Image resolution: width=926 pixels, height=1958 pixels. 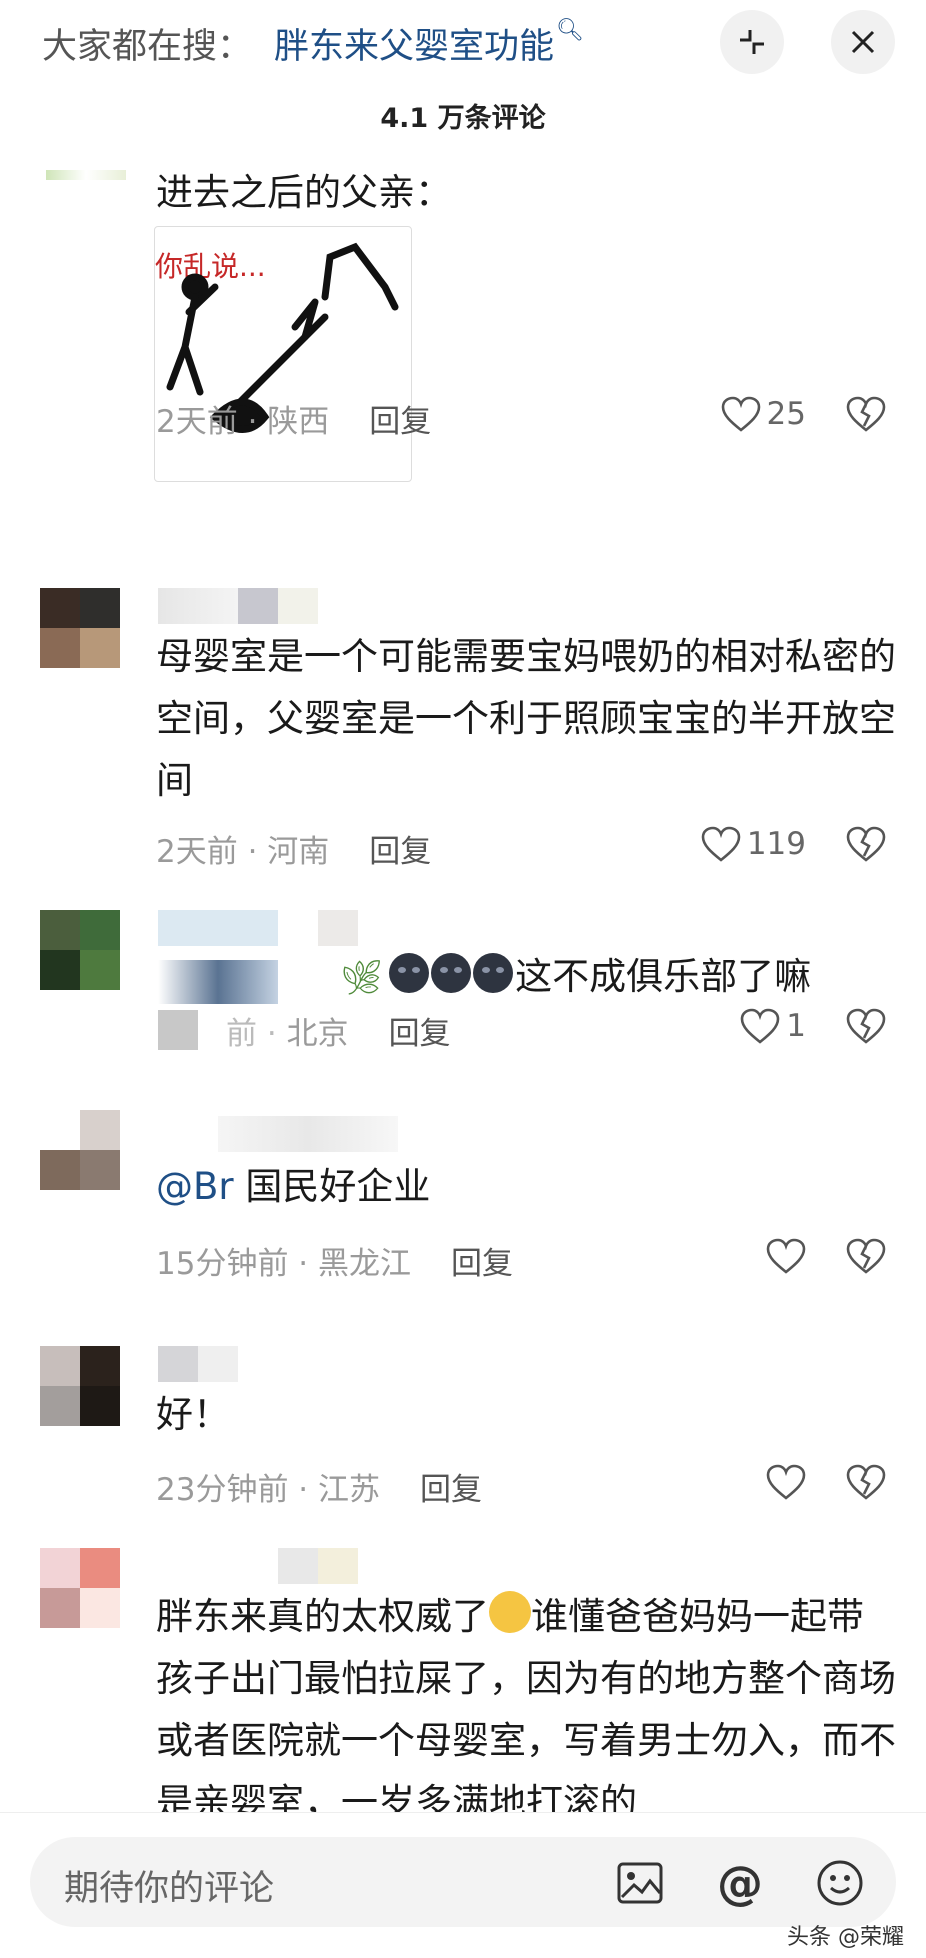 I want to click on comment-text: 这不成俱乐部了嘛, so click(x=663, y=976).